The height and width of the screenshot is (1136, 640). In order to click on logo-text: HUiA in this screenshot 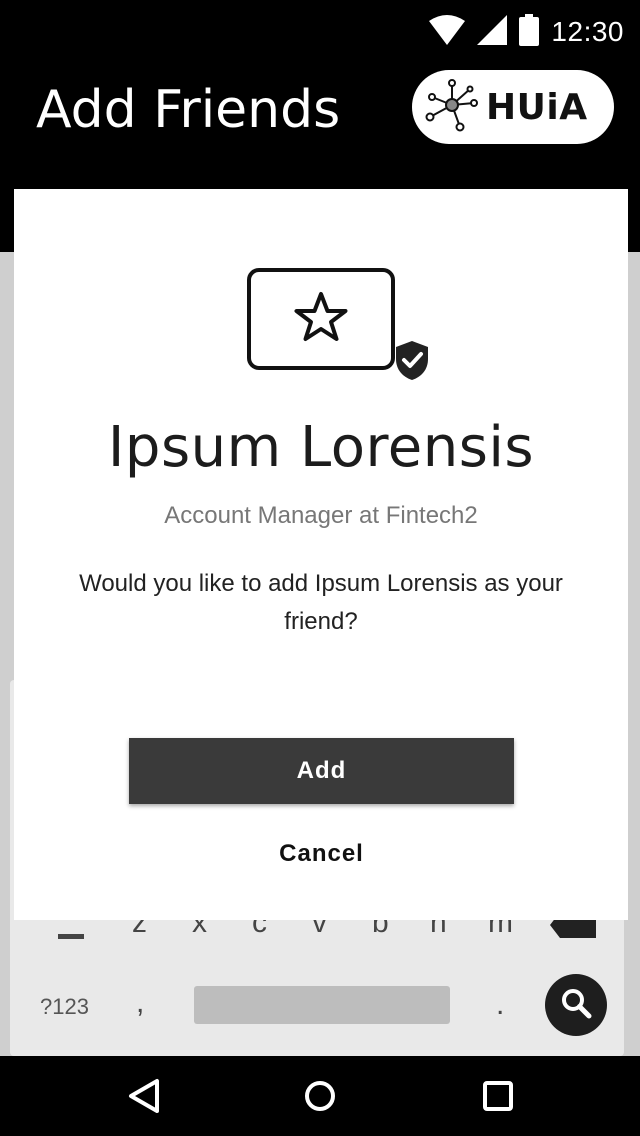, I will do `click(537, 107)`.